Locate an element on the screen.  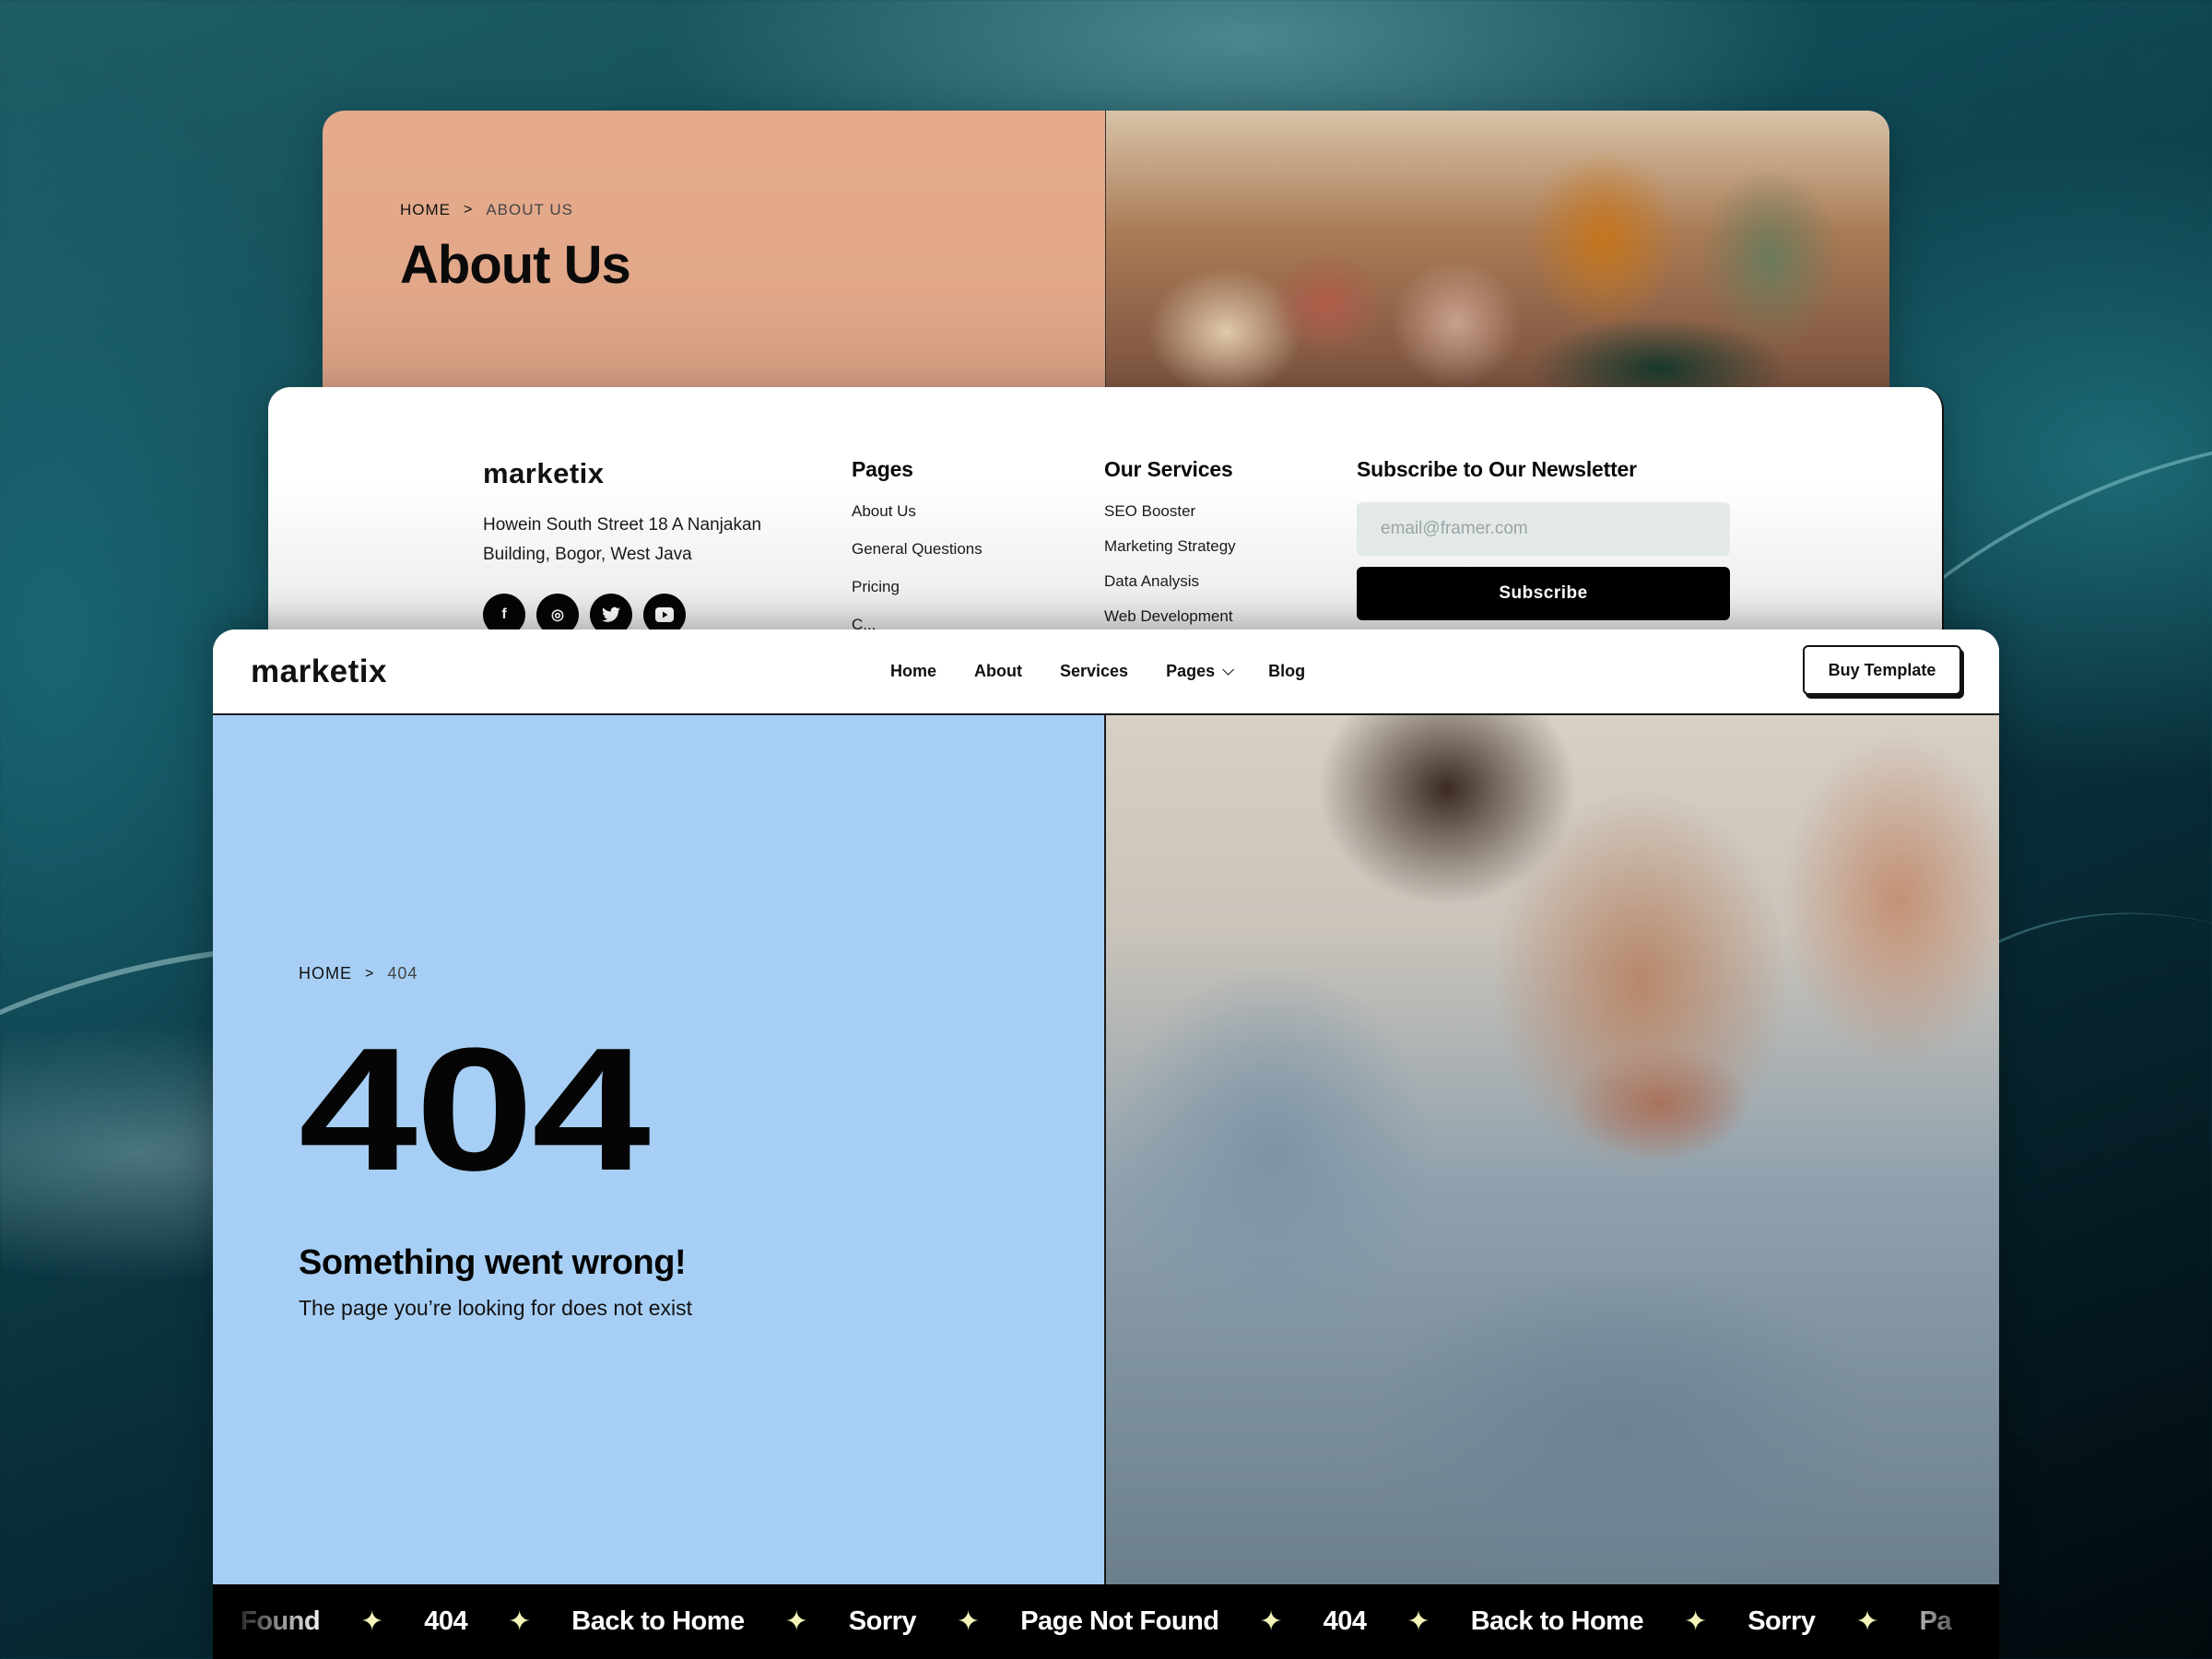
about-page-preview: HOME > ABOUT US About Us is located at coordinates (1106, 249).